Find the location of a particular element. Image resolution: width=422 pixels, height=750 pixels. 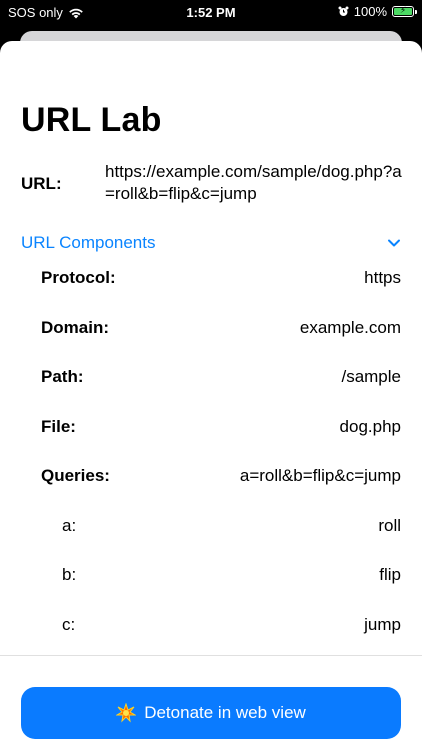

component-row: Queries: a=roll&b=flip&c=jump is located at coordinates (221, 478).